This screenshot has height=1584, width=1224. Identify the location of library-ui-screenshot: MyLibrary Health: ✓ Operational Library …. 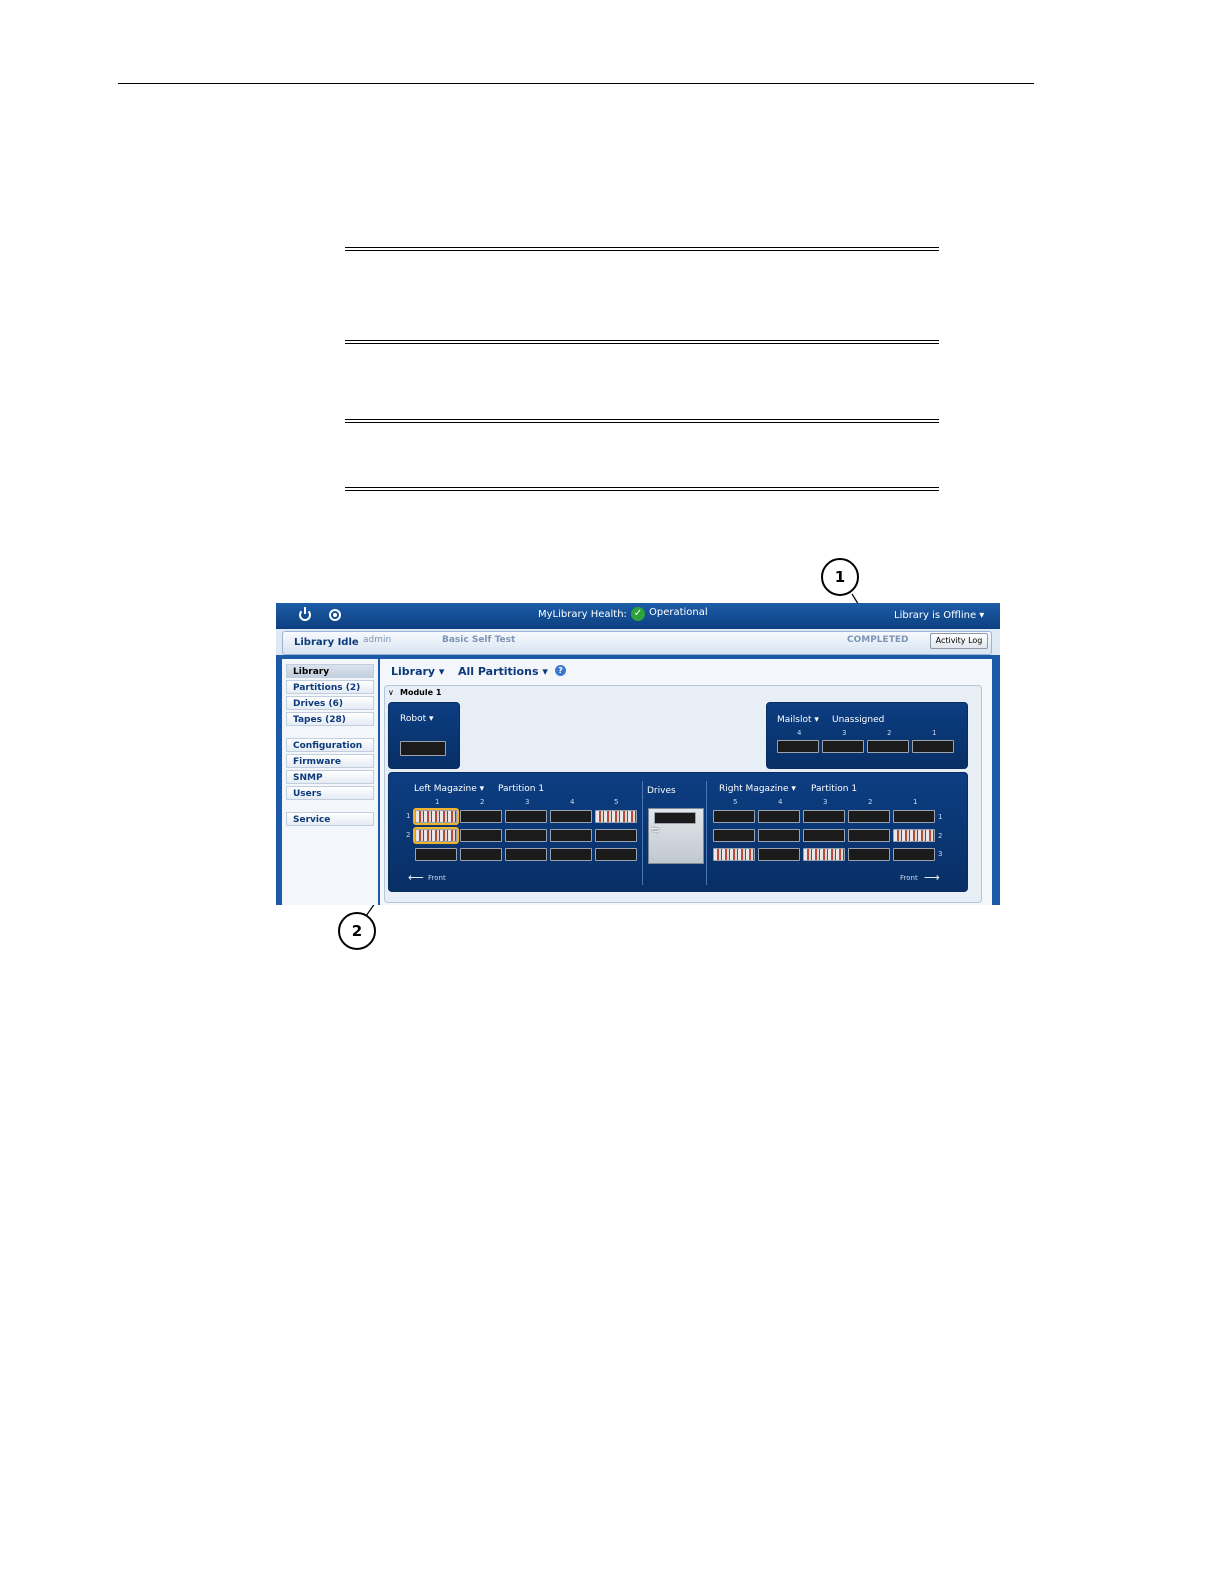
(638, 754).